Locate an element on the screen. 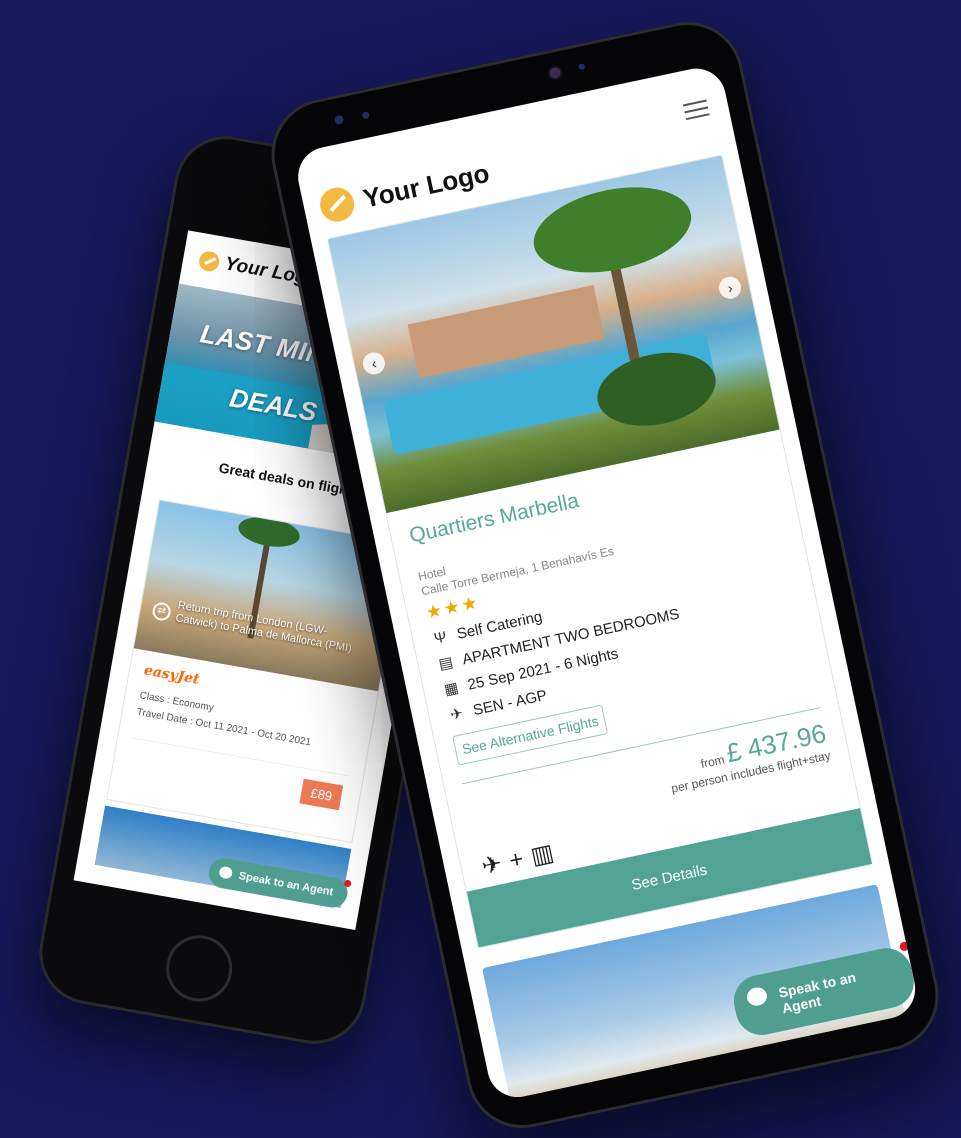  plus-sign: + is located at coordinates (516, 859).